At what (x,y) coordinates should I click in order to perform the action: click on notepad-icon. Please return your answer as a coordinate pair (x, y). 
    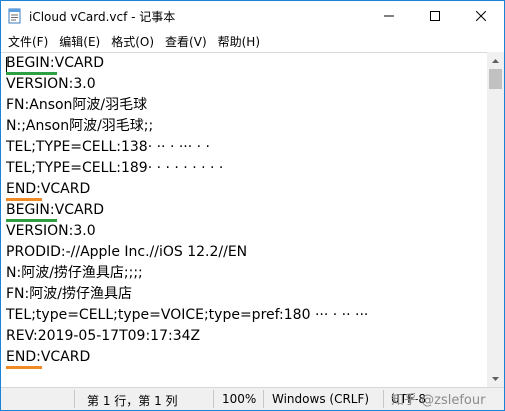
    Looking at the image, I should click on (14, 16).